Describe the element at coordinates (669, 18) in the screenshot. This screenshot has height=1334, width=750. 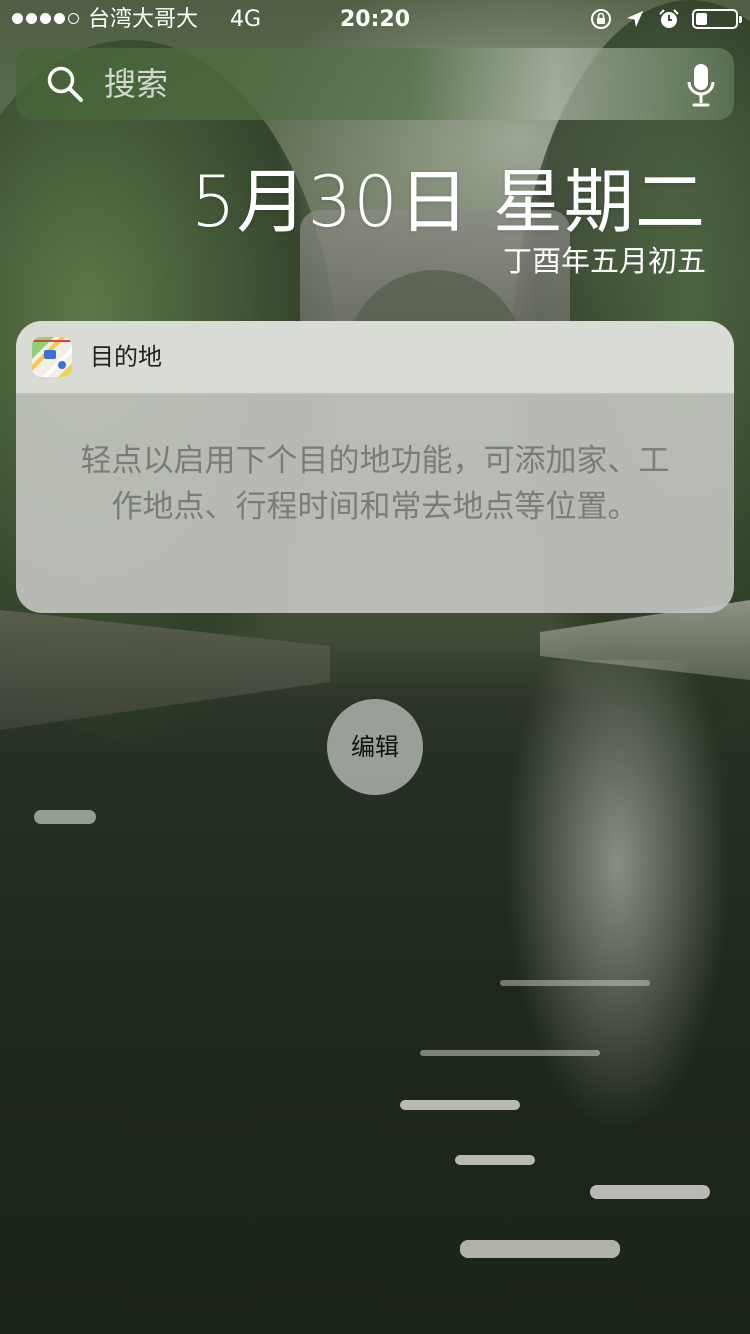
I see `alarm-icon` at that location.